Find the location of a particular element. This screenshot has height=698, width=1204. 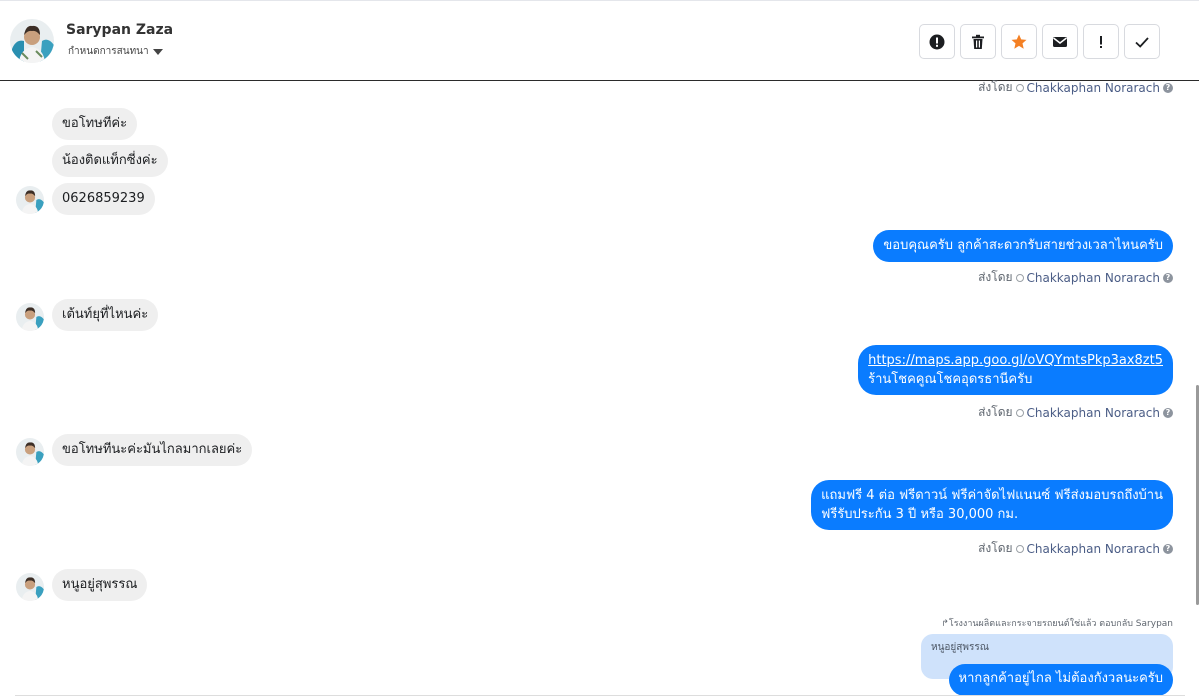

incoming-message: หนูอยู่สุพรรณ is located at coordinates (100, 585).